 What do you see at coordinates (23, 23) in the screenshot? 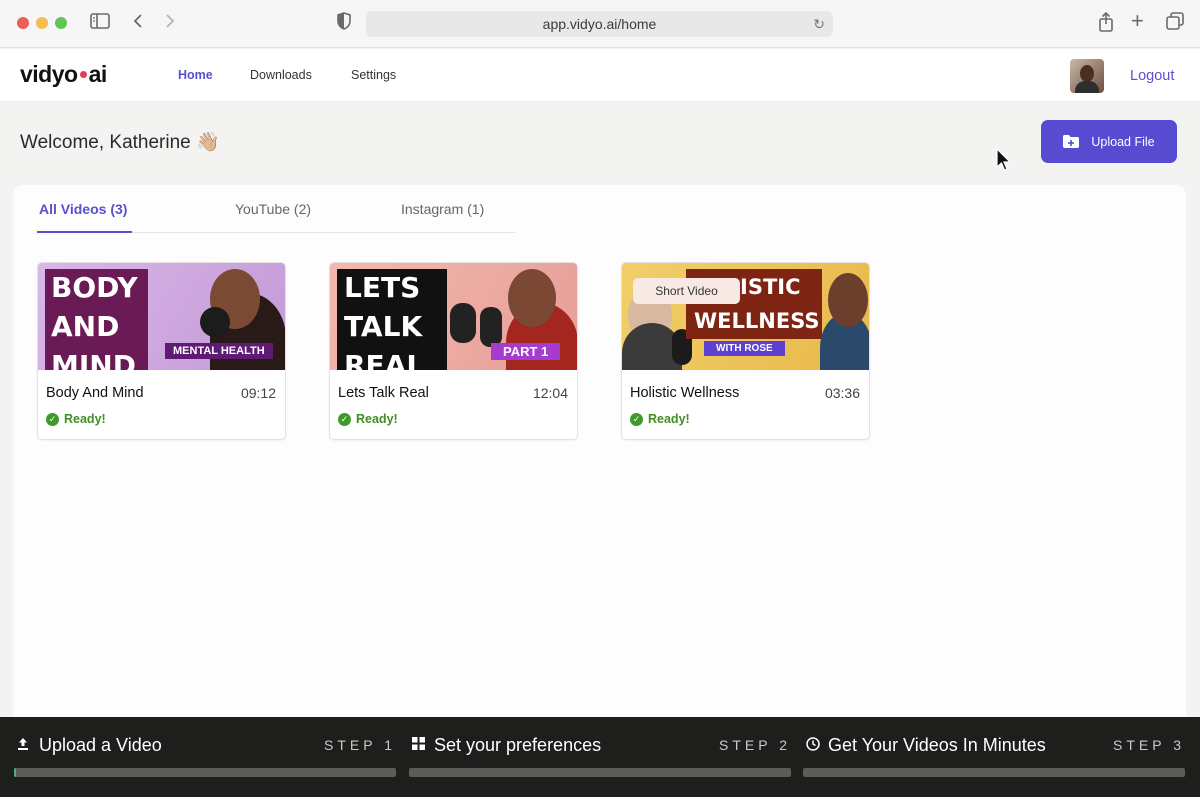
I see `close-window-button` at bounding box center [23, 23].